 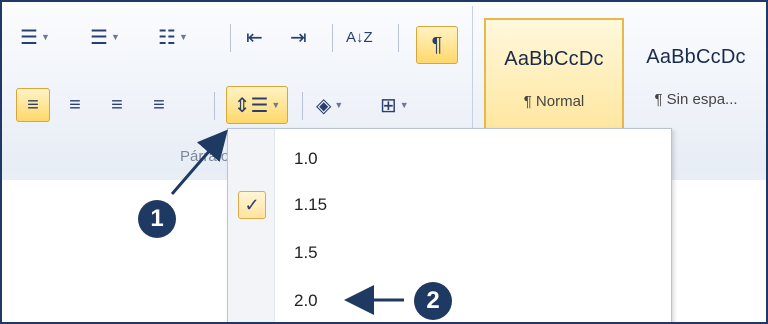 What do you see at coordinates (157, 219) in the screenshot?
I see `callout-badge-1: 1` at bounding box center [157, 219].